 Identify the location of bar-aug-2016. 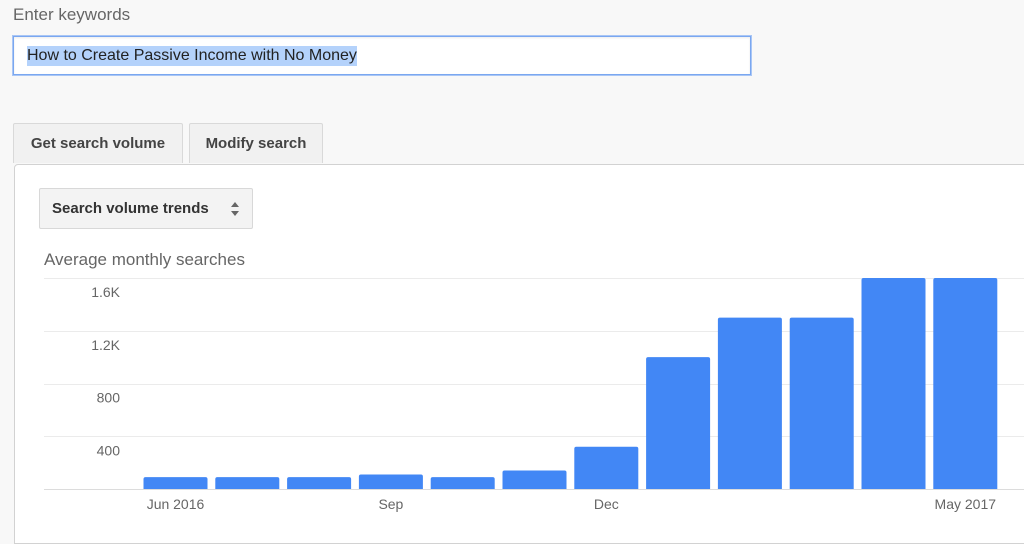
(319, 483).